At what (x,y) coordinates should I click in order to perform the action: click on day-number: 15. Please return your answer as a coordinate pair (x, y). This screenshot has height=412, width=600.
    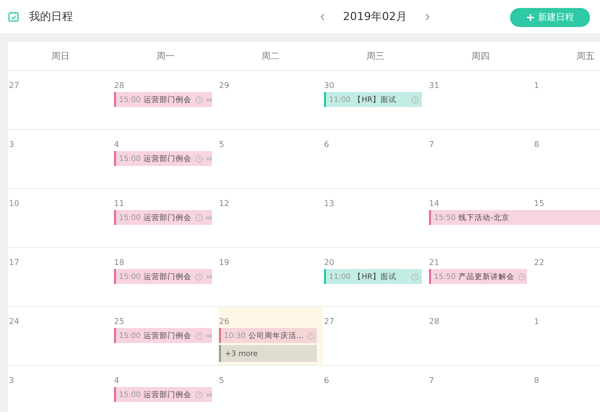
    Looking at the image, I should click on (539, 204).